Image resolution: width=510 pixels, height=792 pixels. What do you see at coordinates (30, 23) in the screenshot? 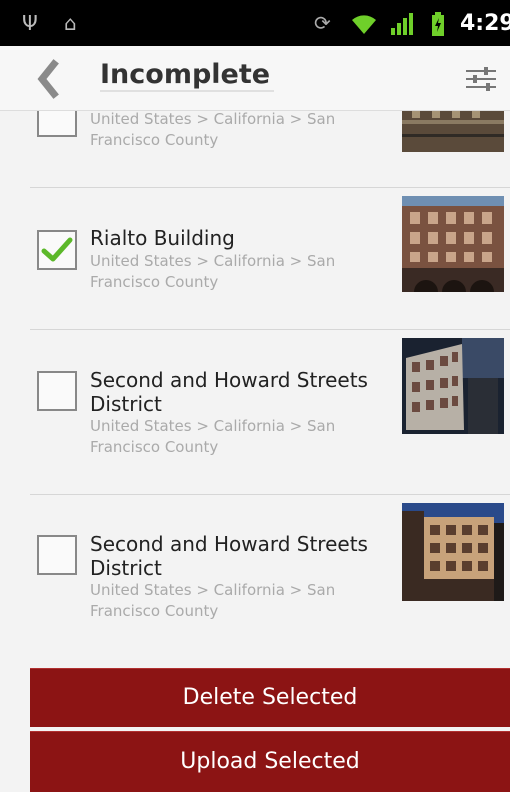
I see `usb-icon: Ψ` at bounding box center [30, 23].